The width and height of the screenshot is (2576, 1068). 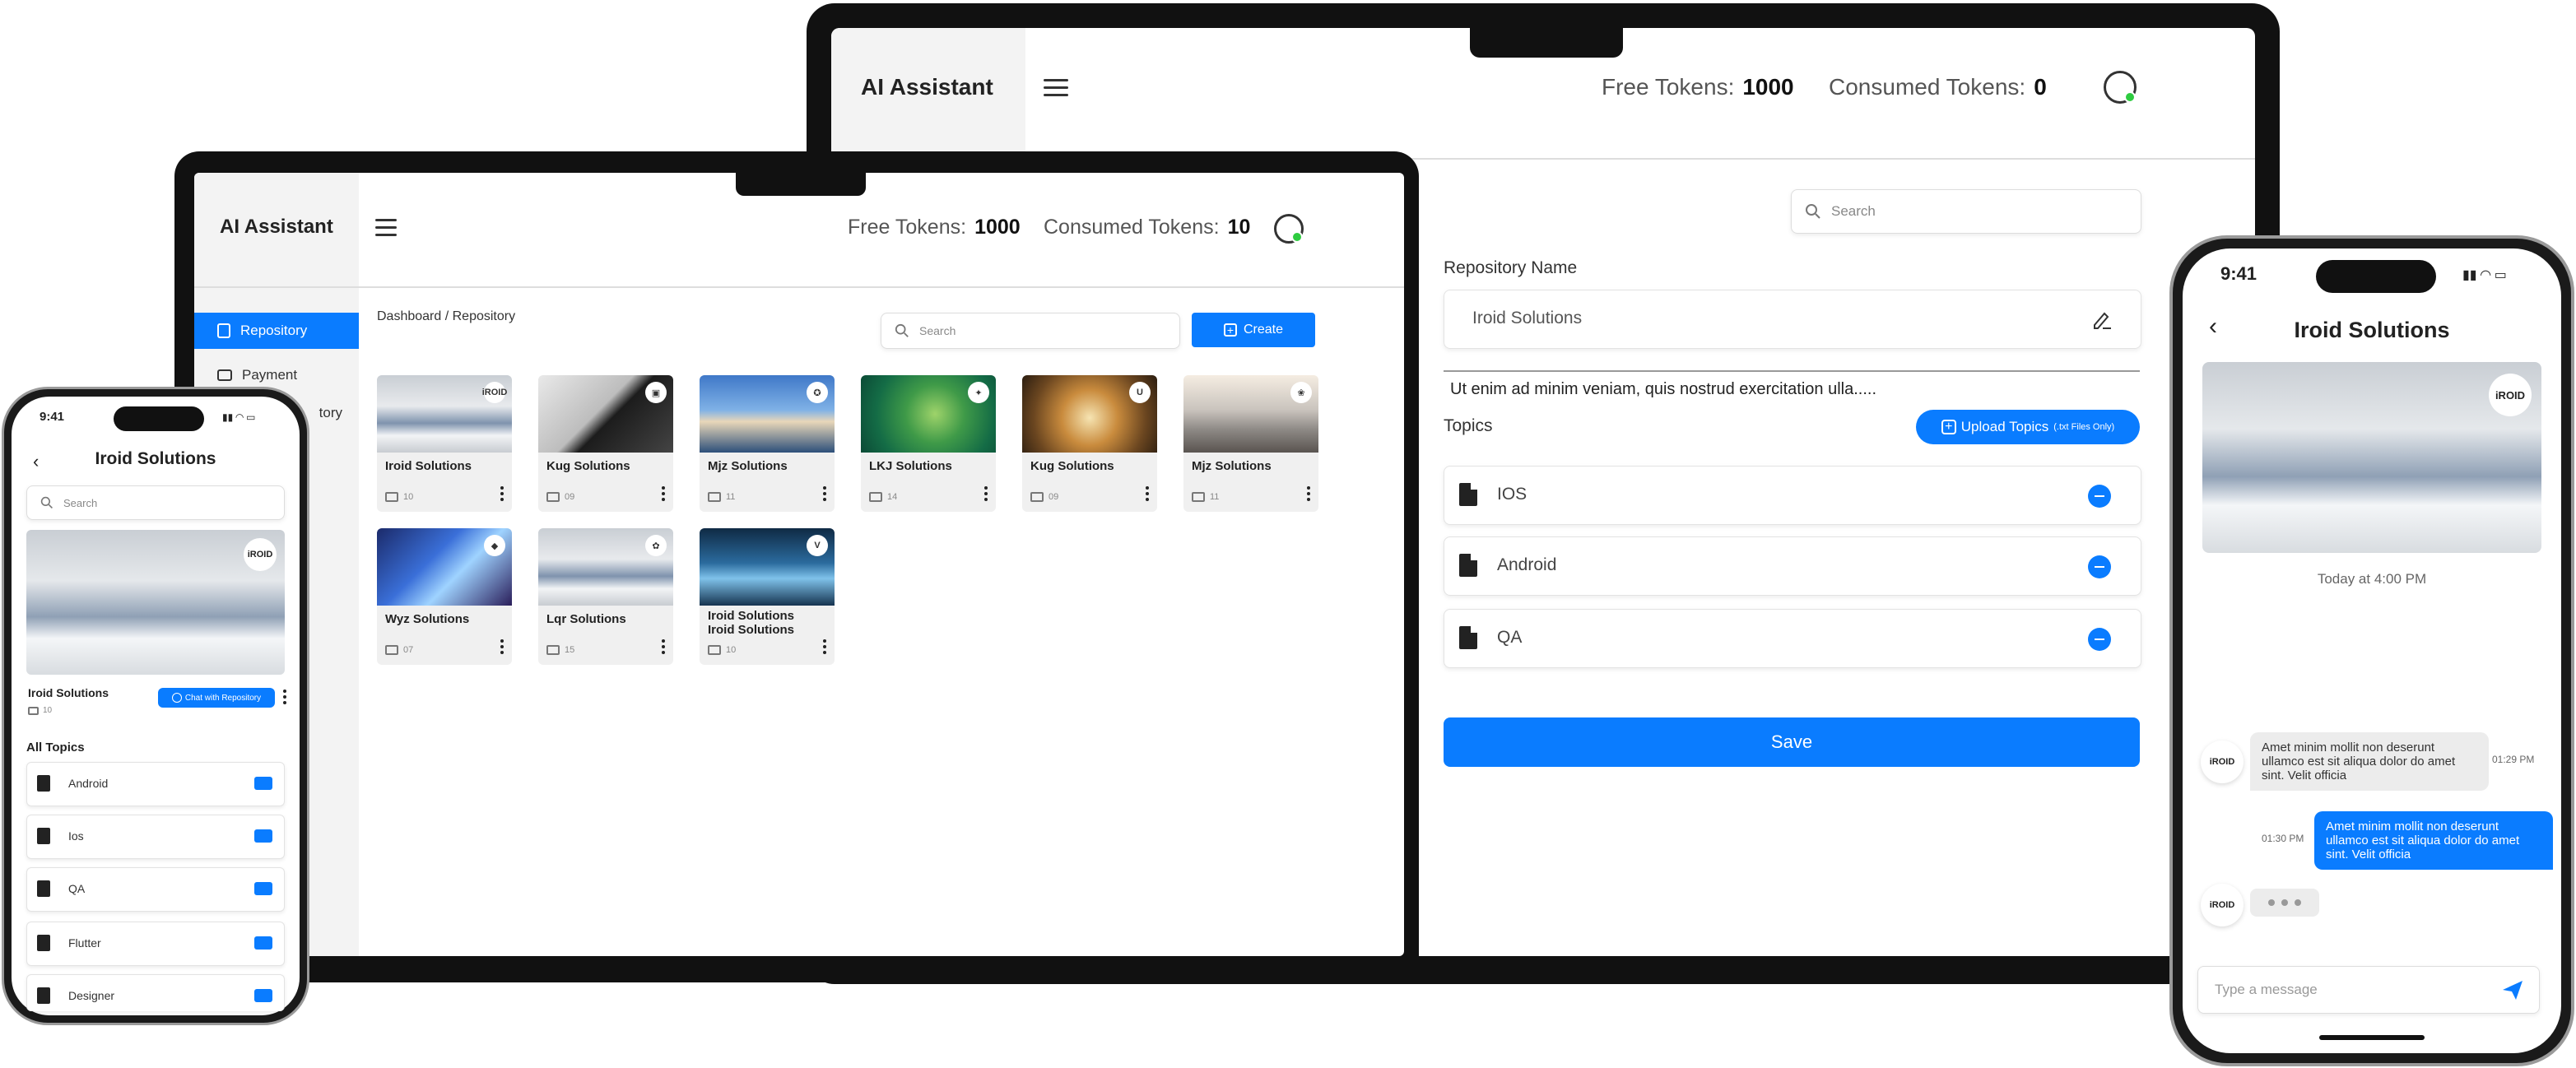 I want to click on repository-cover-image: iROID, so click(x=155, y=602).